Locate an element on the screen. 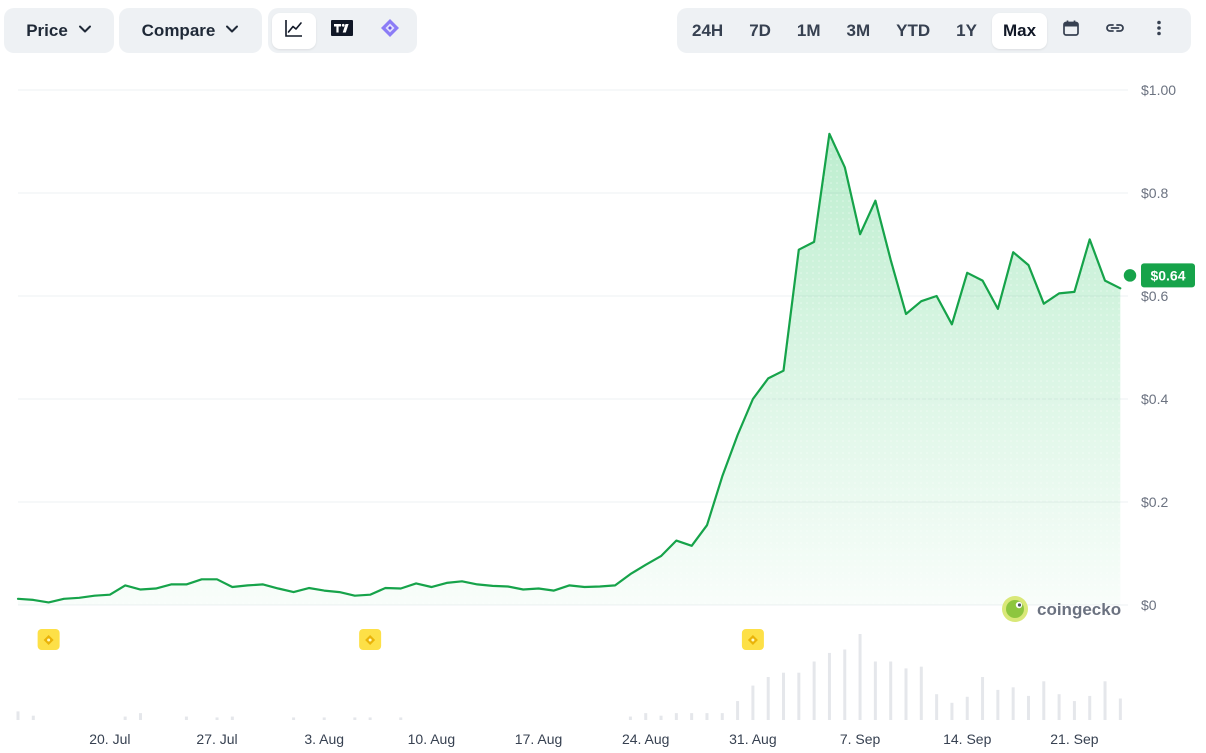  compare-dropdown-label: Compare is located at coordinates (178, 30).